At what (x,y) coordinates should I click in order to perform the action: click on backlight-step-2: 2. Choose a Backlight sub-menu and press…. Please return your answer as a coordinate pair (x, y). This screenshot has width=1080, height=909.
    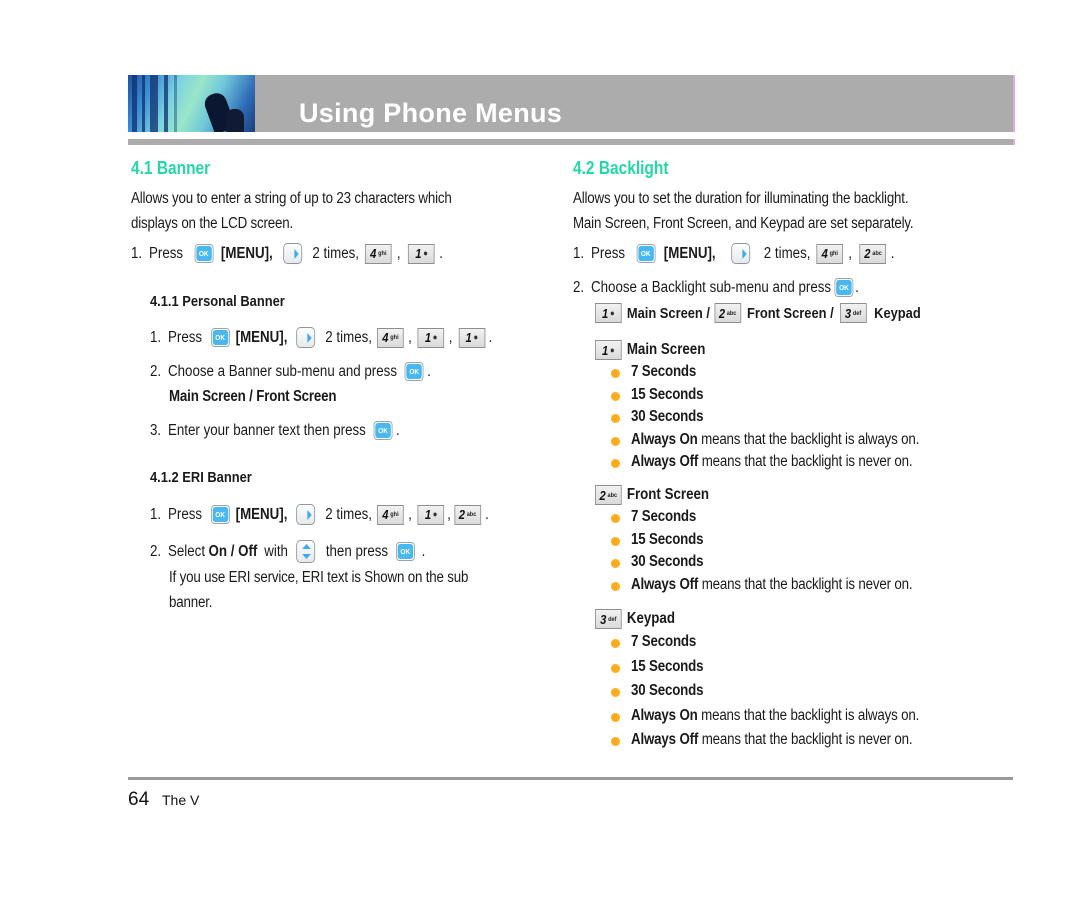
    Looking at the image, I should click on (716, 287).